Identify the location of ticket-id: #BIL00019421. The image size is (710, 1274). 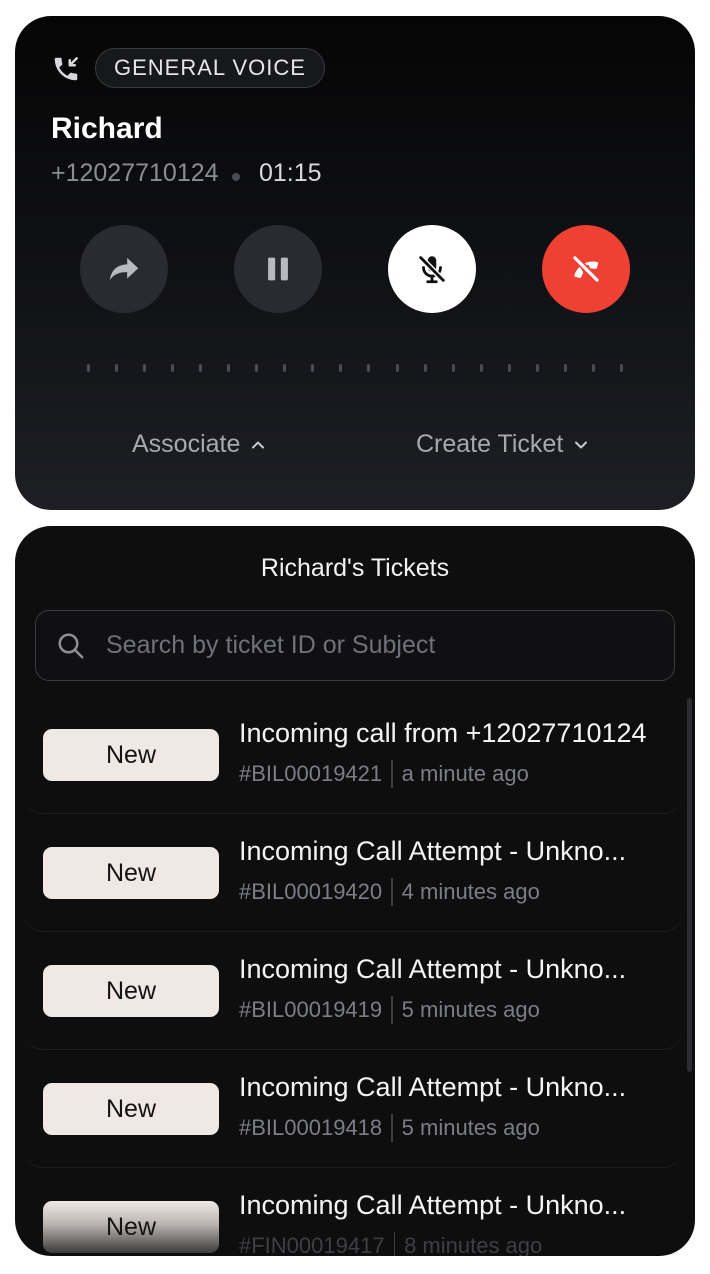
(311, 773).